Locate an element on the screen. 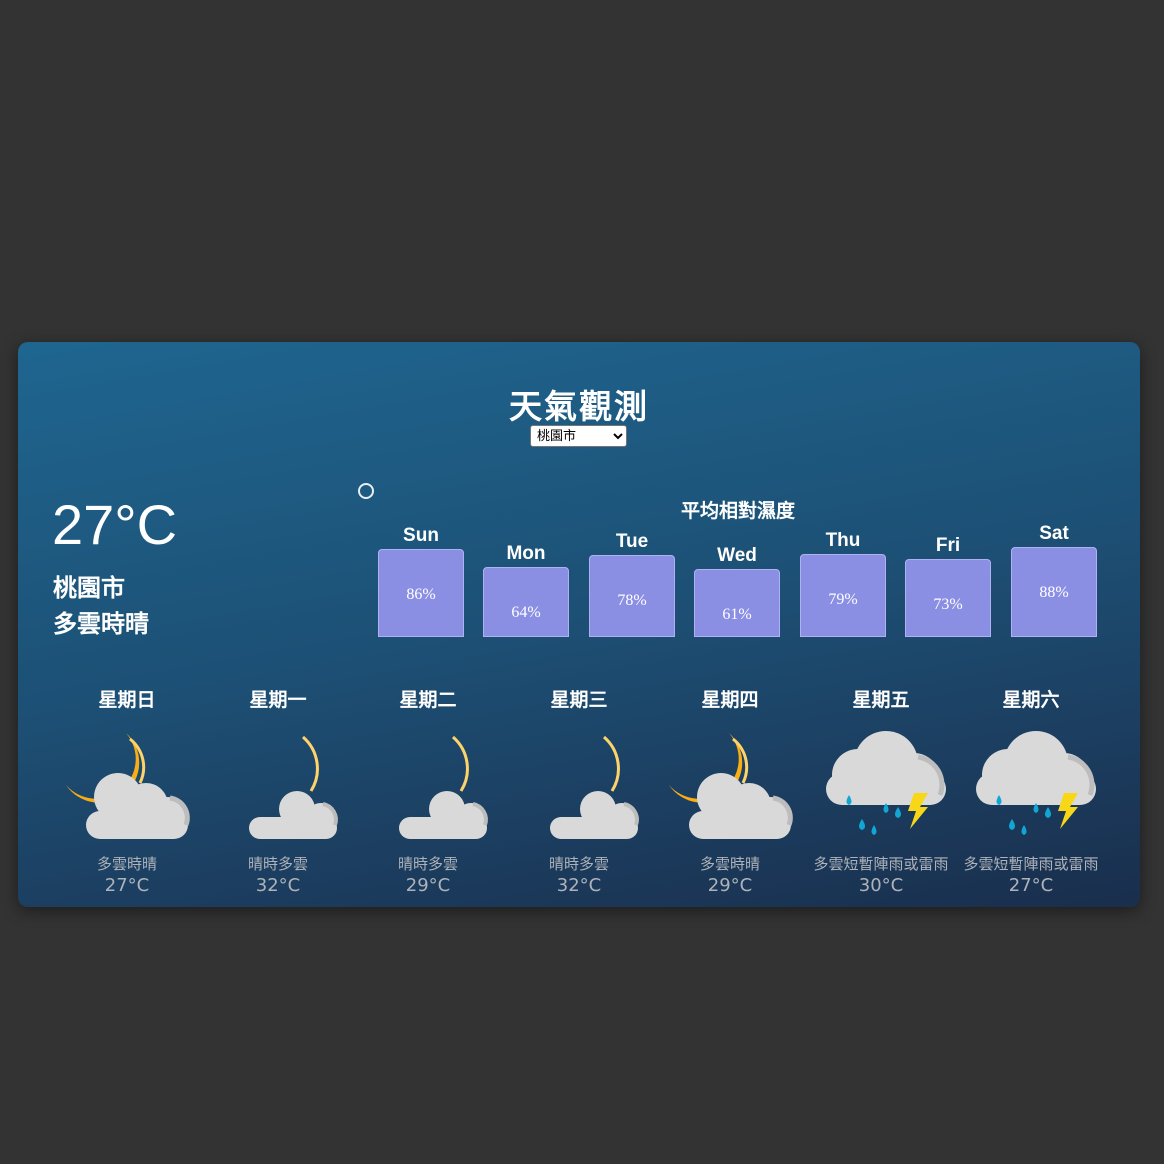  forecast-day-name: 星期一 is located at coordinates (278, 700).